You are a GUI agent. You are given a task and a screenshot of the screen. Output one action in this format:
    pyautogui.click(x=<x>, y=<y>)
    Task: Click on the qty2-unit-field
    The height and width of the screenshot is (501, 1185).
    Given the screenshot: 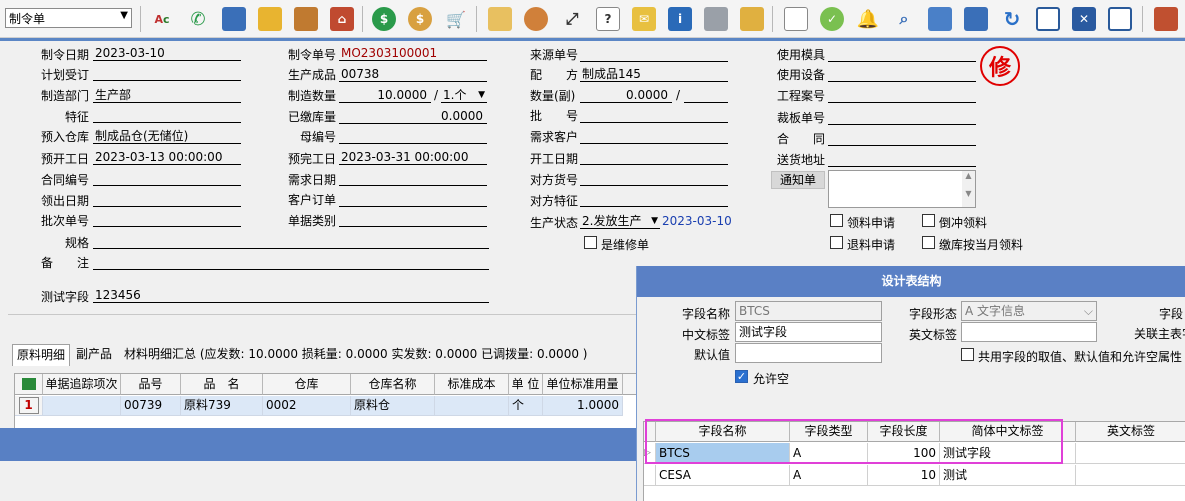 What is the action you would take?
    pyautogui.click(x=706, y=95)
    